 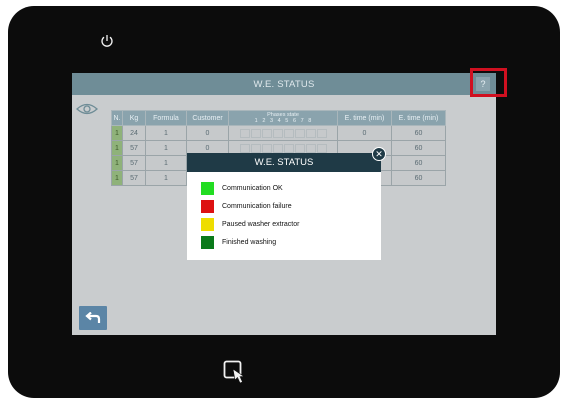 I want to click on eye-icon, so click(x=87, y=109).